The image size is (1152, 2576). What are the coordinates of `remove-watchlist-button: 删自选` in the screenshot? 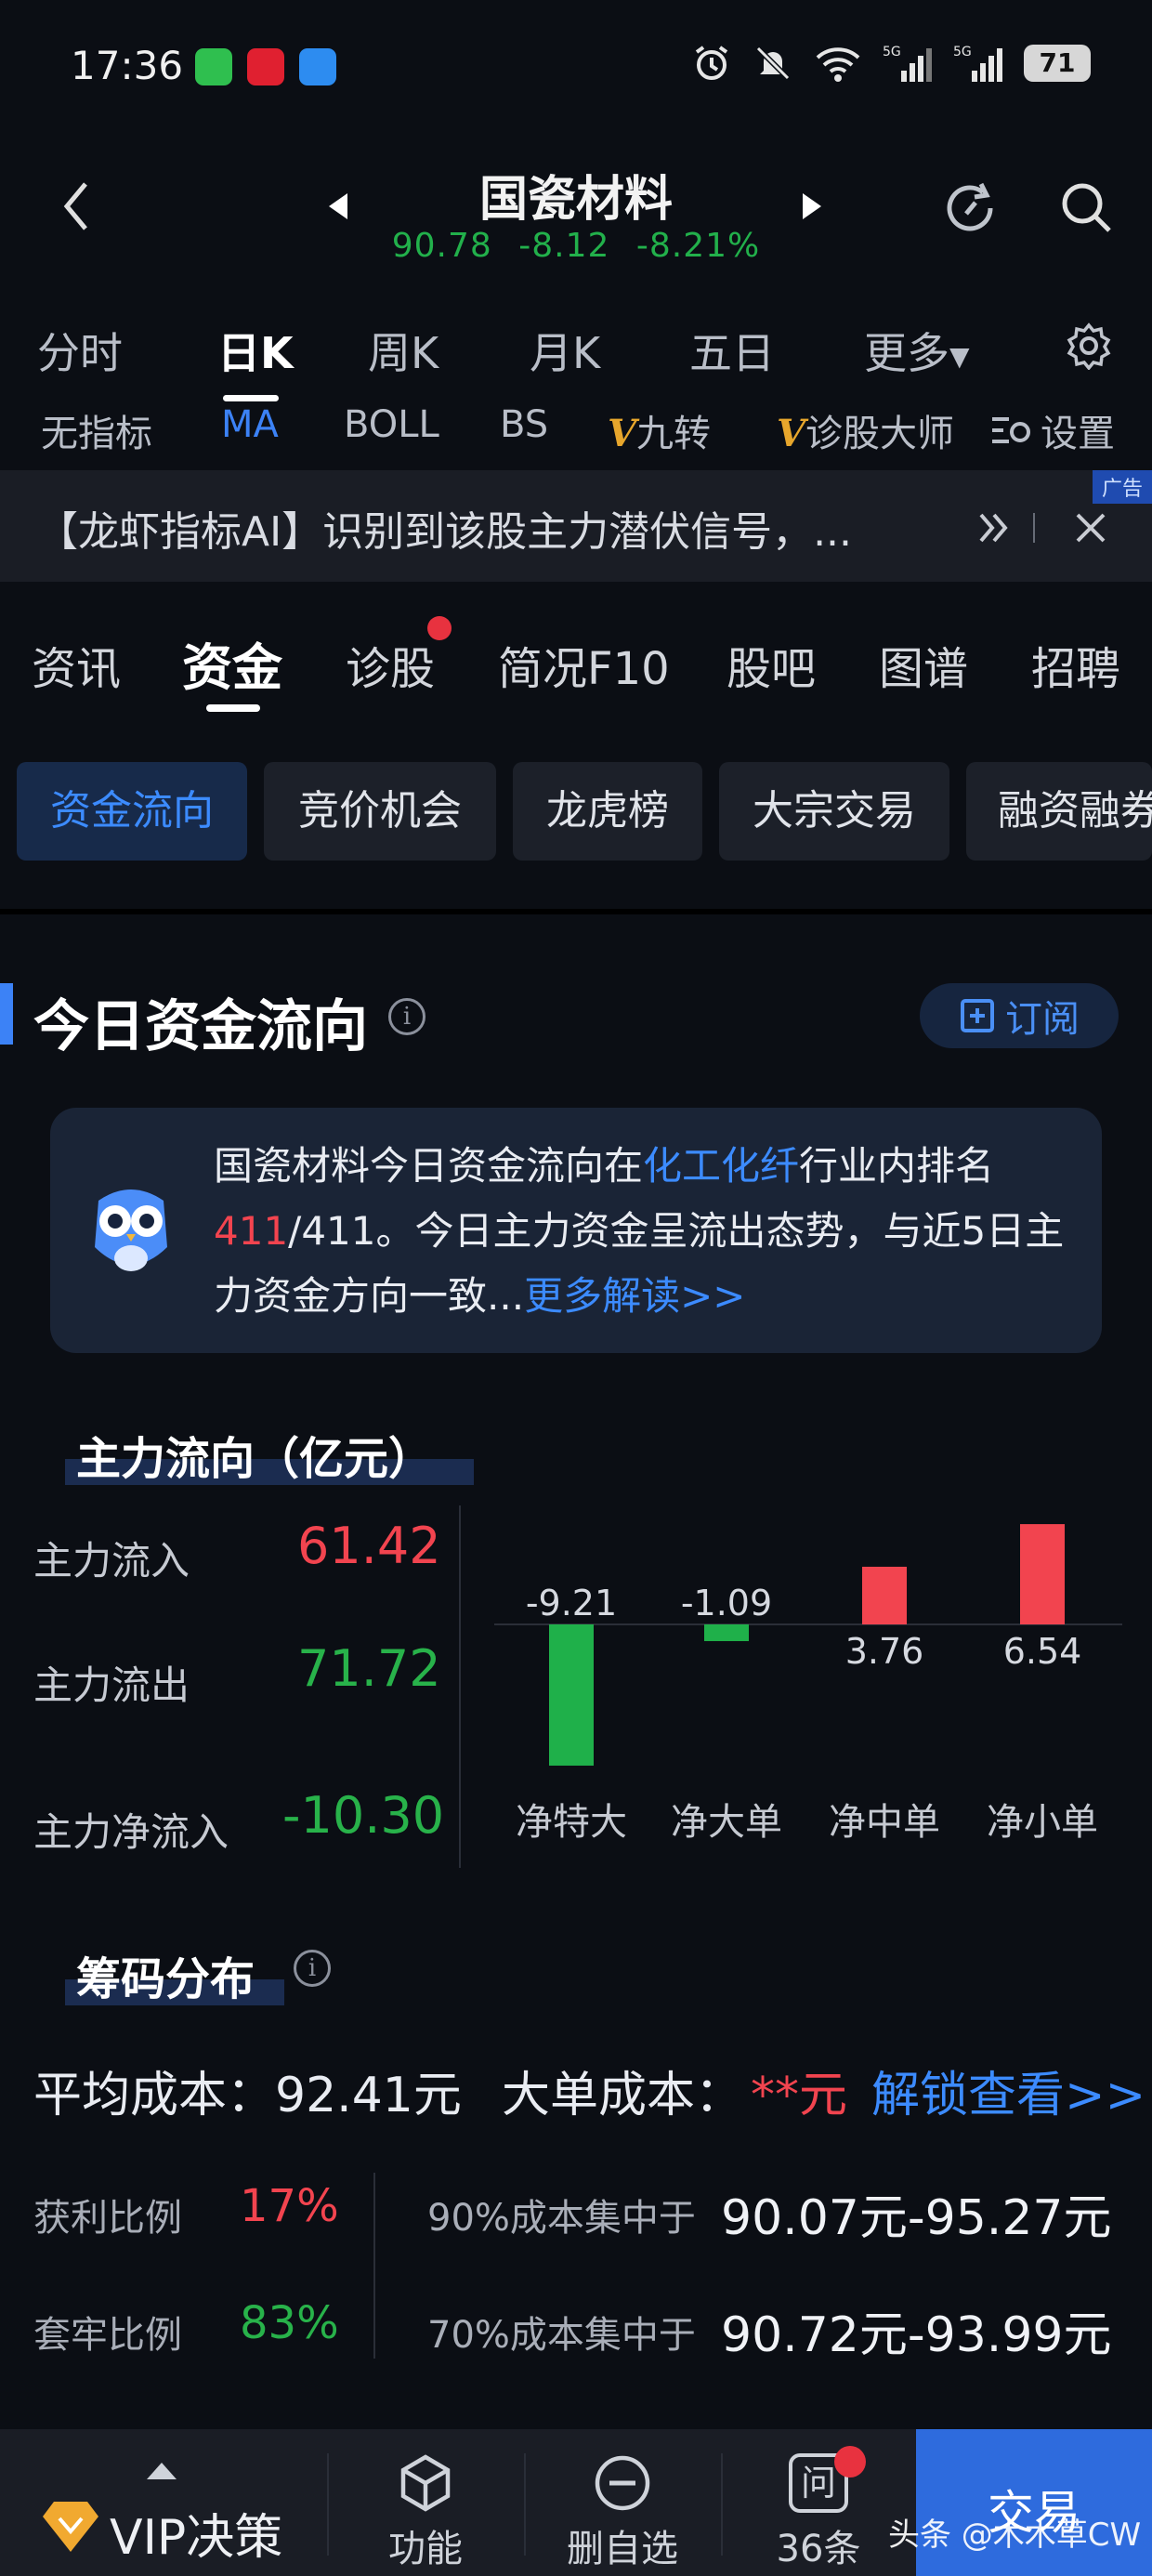 It's located at (622, 2512).